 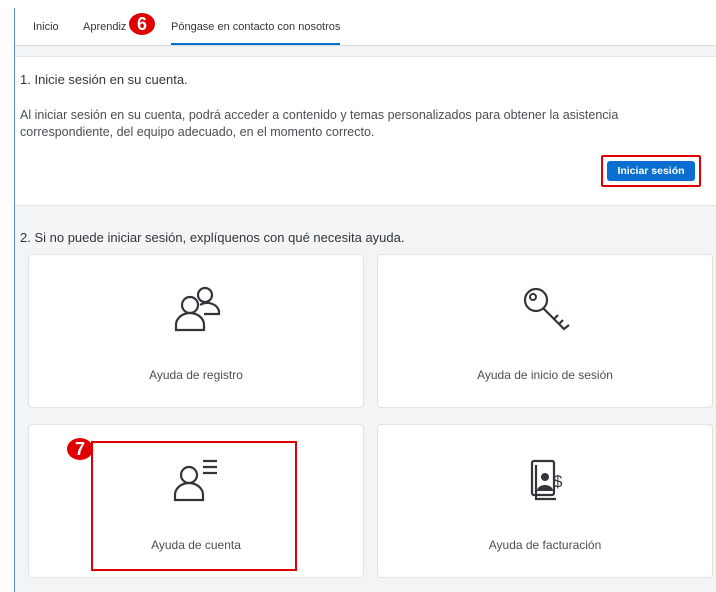 I want to click on login-button: Iniciar sesión, so click(x=651, y=171).